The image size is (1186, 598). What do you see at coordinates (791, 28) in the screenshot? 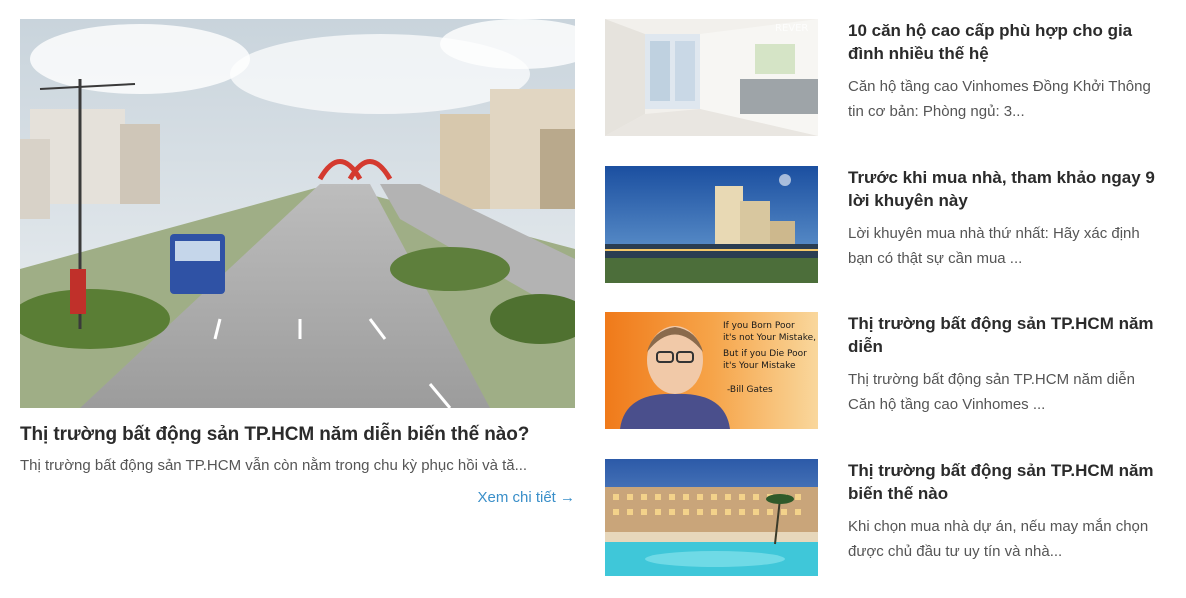
I see `rever-watermark: REVER` at bounding box center [791, 28].